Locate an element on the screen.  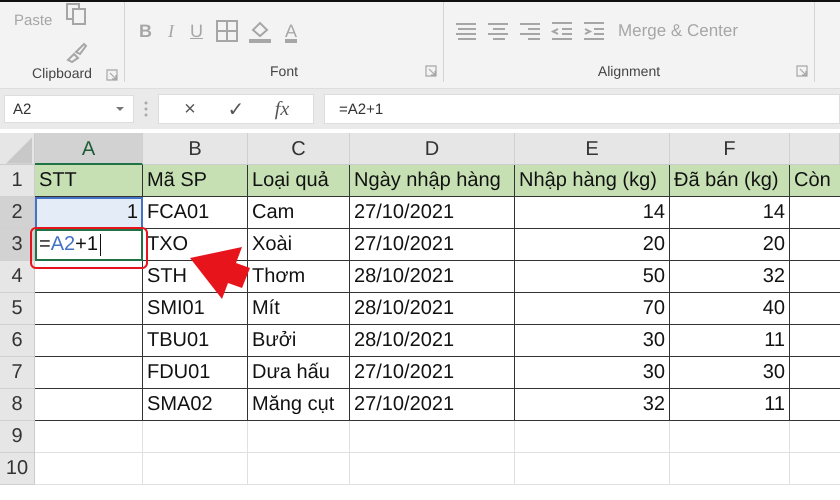
table-cell: Cam is located at coordinates (299, 213).